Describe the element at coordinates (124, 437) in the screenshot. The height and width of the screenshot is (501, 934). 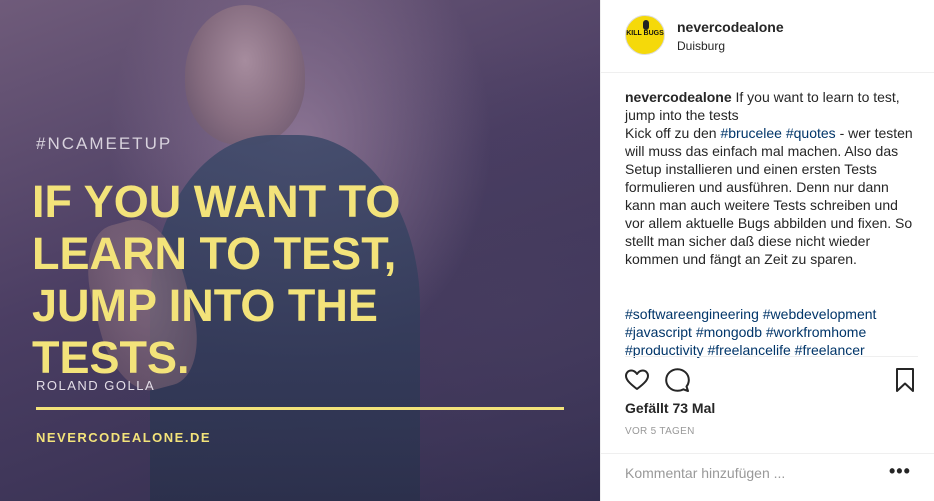
I see `image-website: NEVERCODEALONE.DE` at that location.